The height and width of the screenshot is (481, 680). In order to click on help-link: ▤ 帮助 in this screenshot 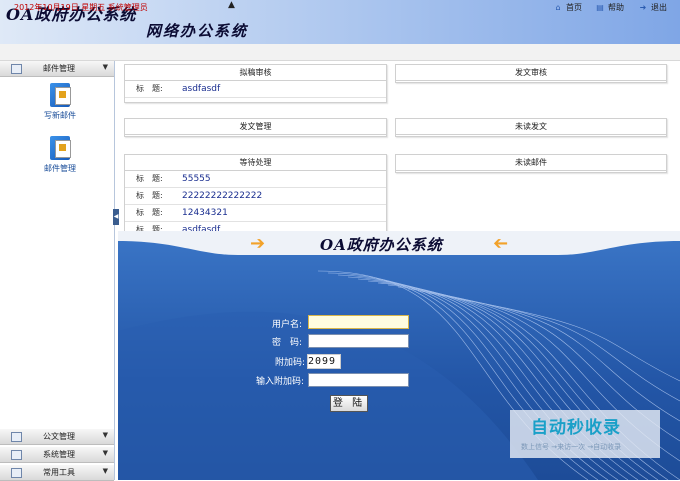, I will do `click(609, 7)`.